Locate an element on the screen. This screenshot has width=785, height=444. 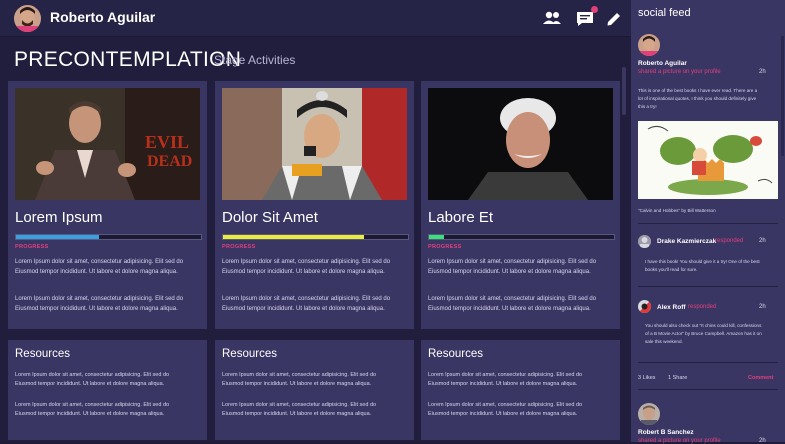
pencil-icon is located at coordinates (614, 18).